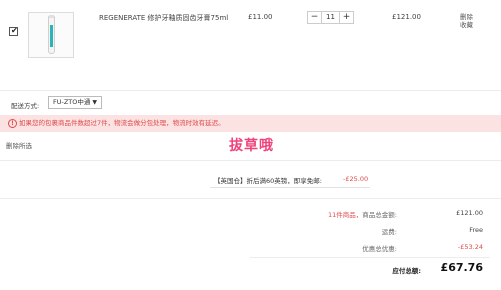 The image size is (501, 290). Describe the element at coordinates (94, 102) in the screenshot. I see `dropdown-arrow-icon: ▼` at that location.